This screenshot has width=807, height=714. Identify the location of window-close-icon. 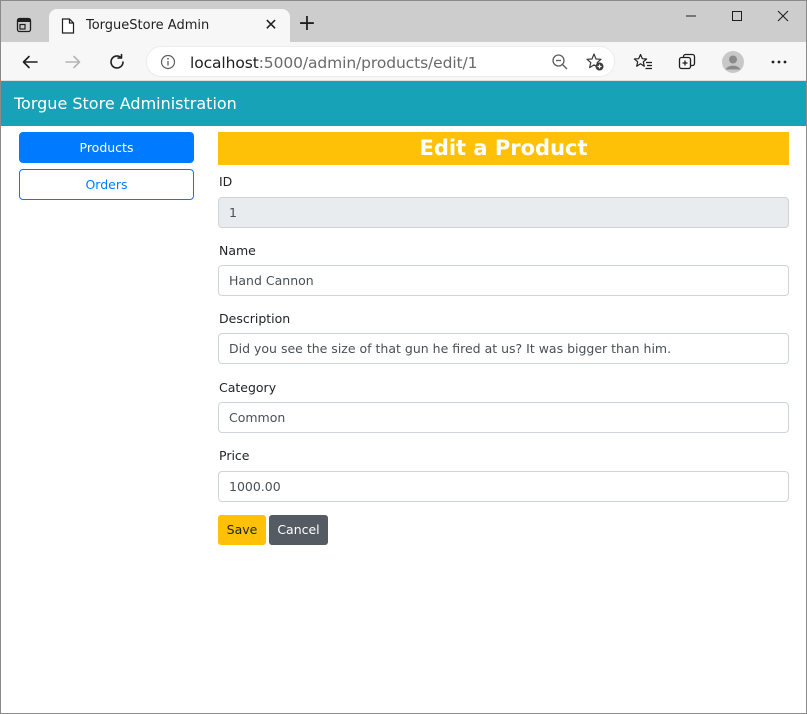
(783, 16).